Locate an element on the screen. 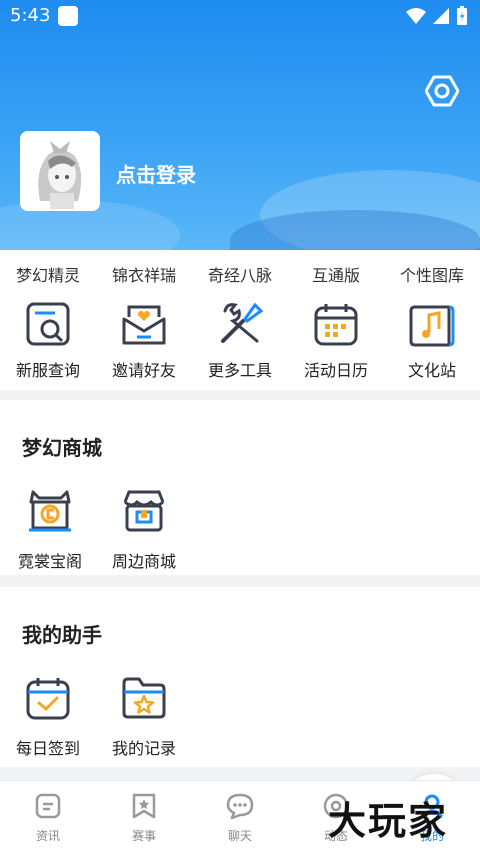  default-avatar-icon is located at coordinates (60, 171).